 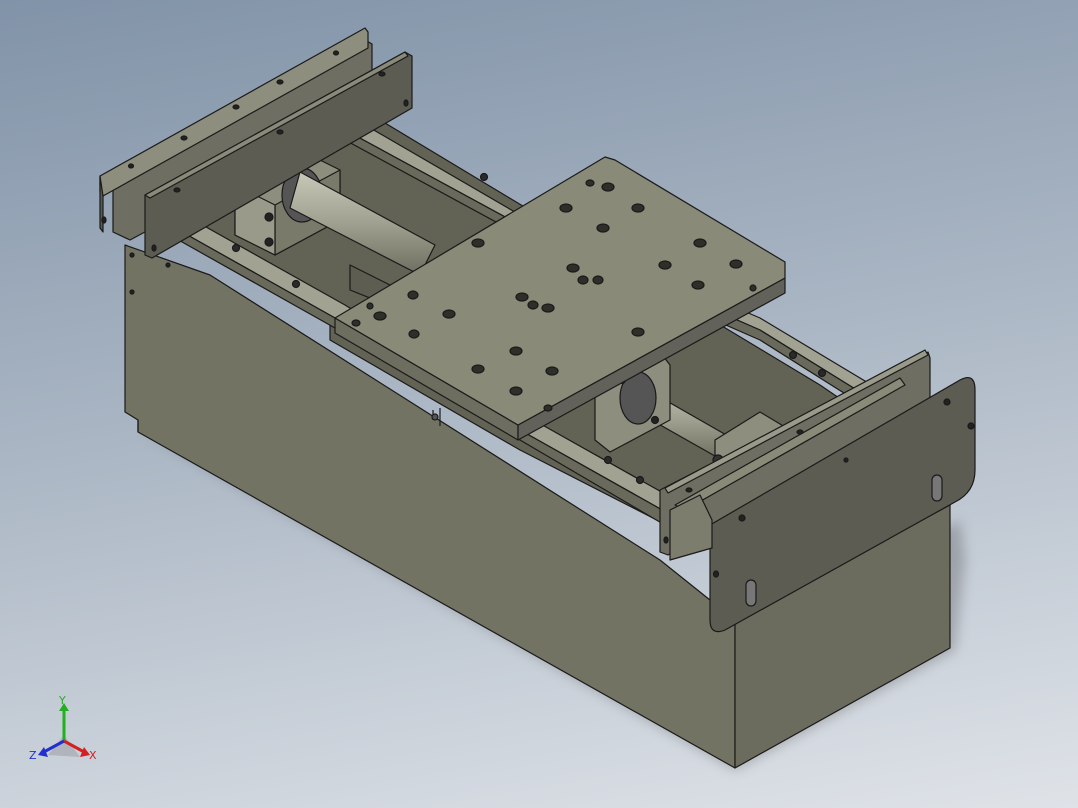 What do you see at coordinates (93, 755) in the screenshot?
I see `x-axis-label: X` at bounding box center [93, 755].